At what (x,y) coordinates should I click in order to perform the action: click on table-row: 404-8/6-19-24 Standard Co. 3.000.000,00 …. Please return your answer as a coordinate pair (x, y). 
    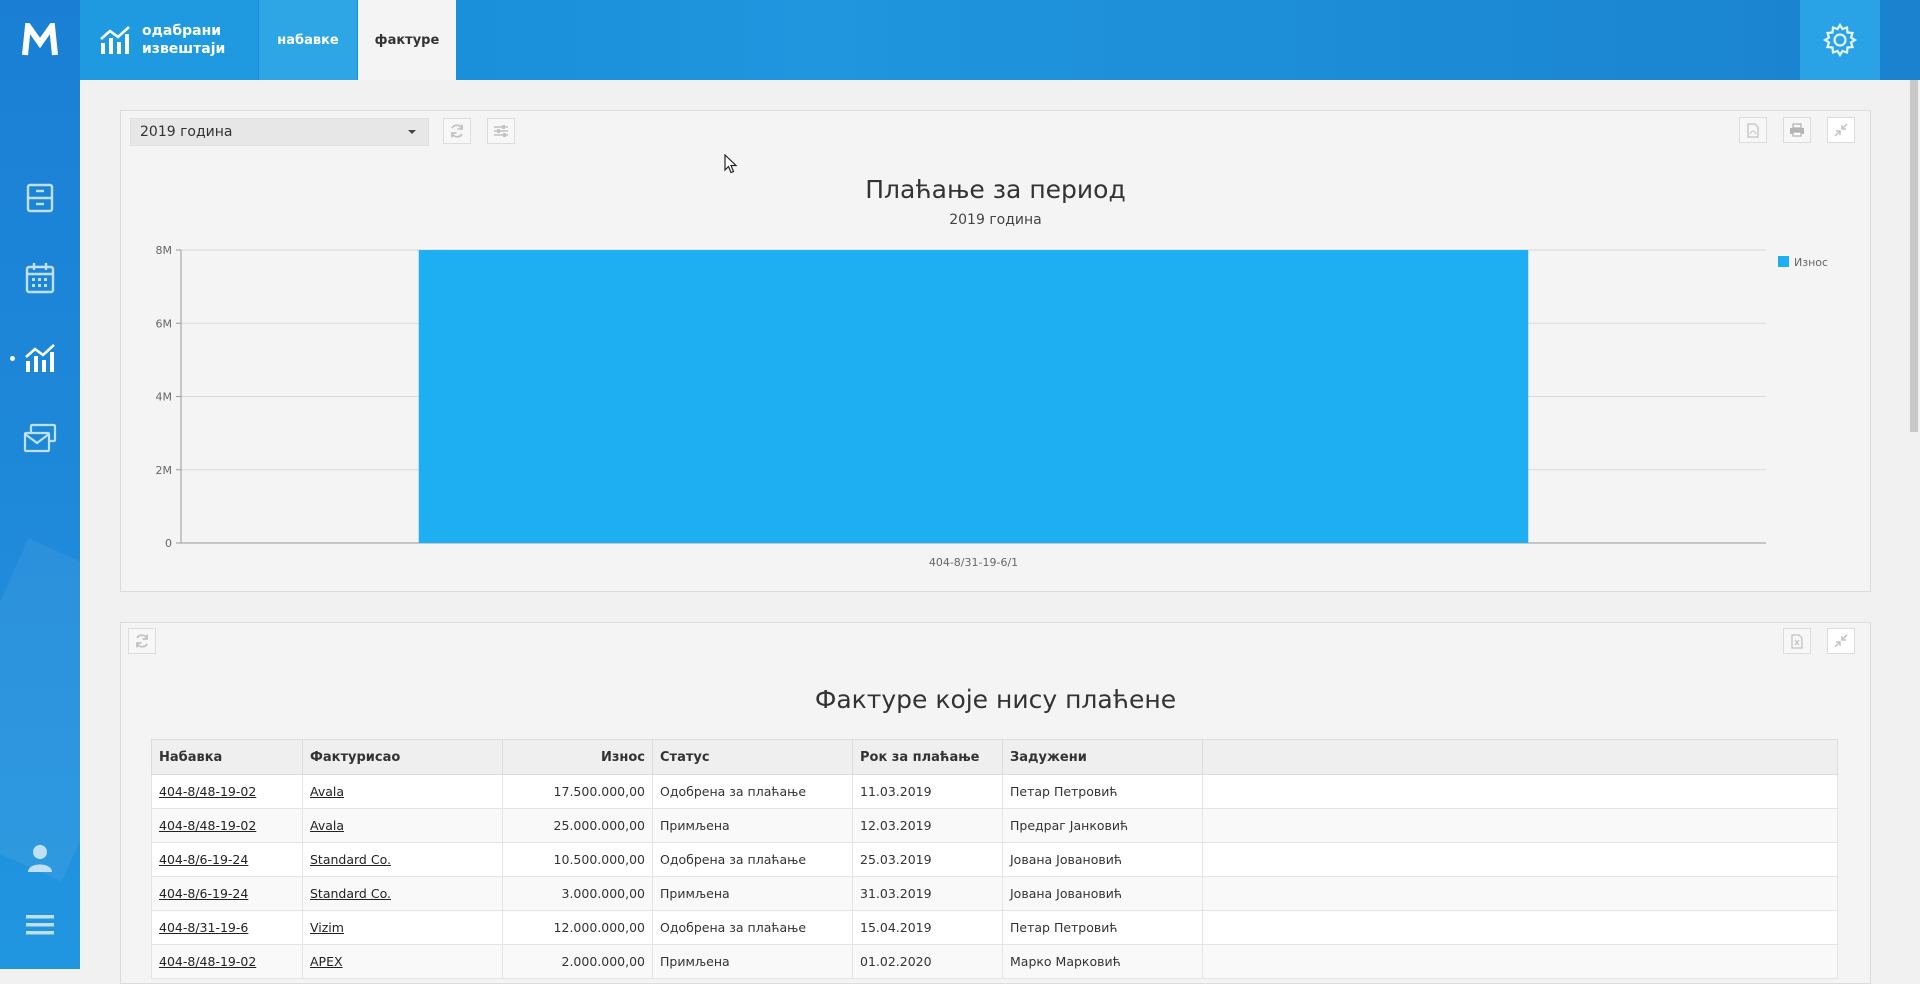
    Looking at the image, I should click on (994, 893).